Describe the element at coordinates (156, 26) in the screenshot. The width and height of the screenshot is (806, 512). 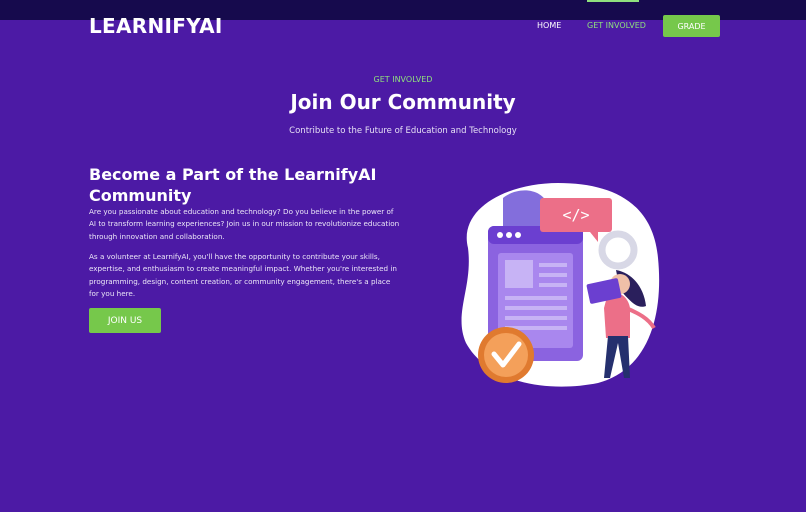
I see `site-logo: LEARNIFYAI` at that location.